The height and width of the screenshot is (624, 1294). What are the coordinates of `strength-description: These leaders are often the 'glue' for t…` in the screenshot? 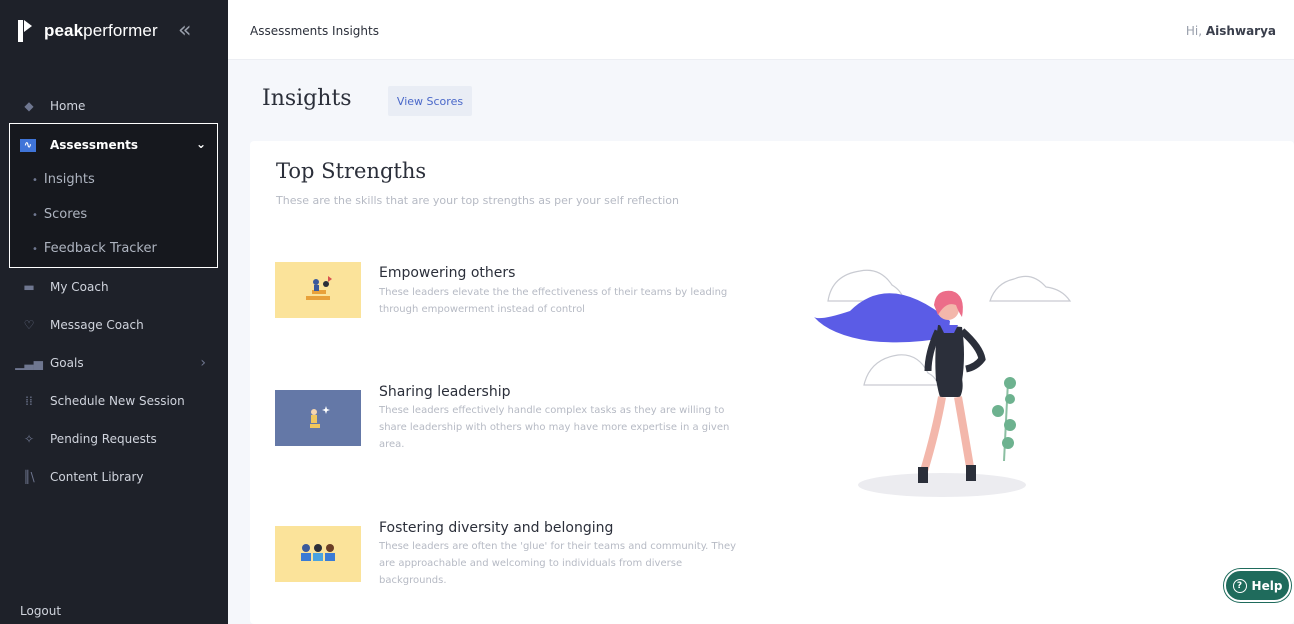 It's located at (558, 563).